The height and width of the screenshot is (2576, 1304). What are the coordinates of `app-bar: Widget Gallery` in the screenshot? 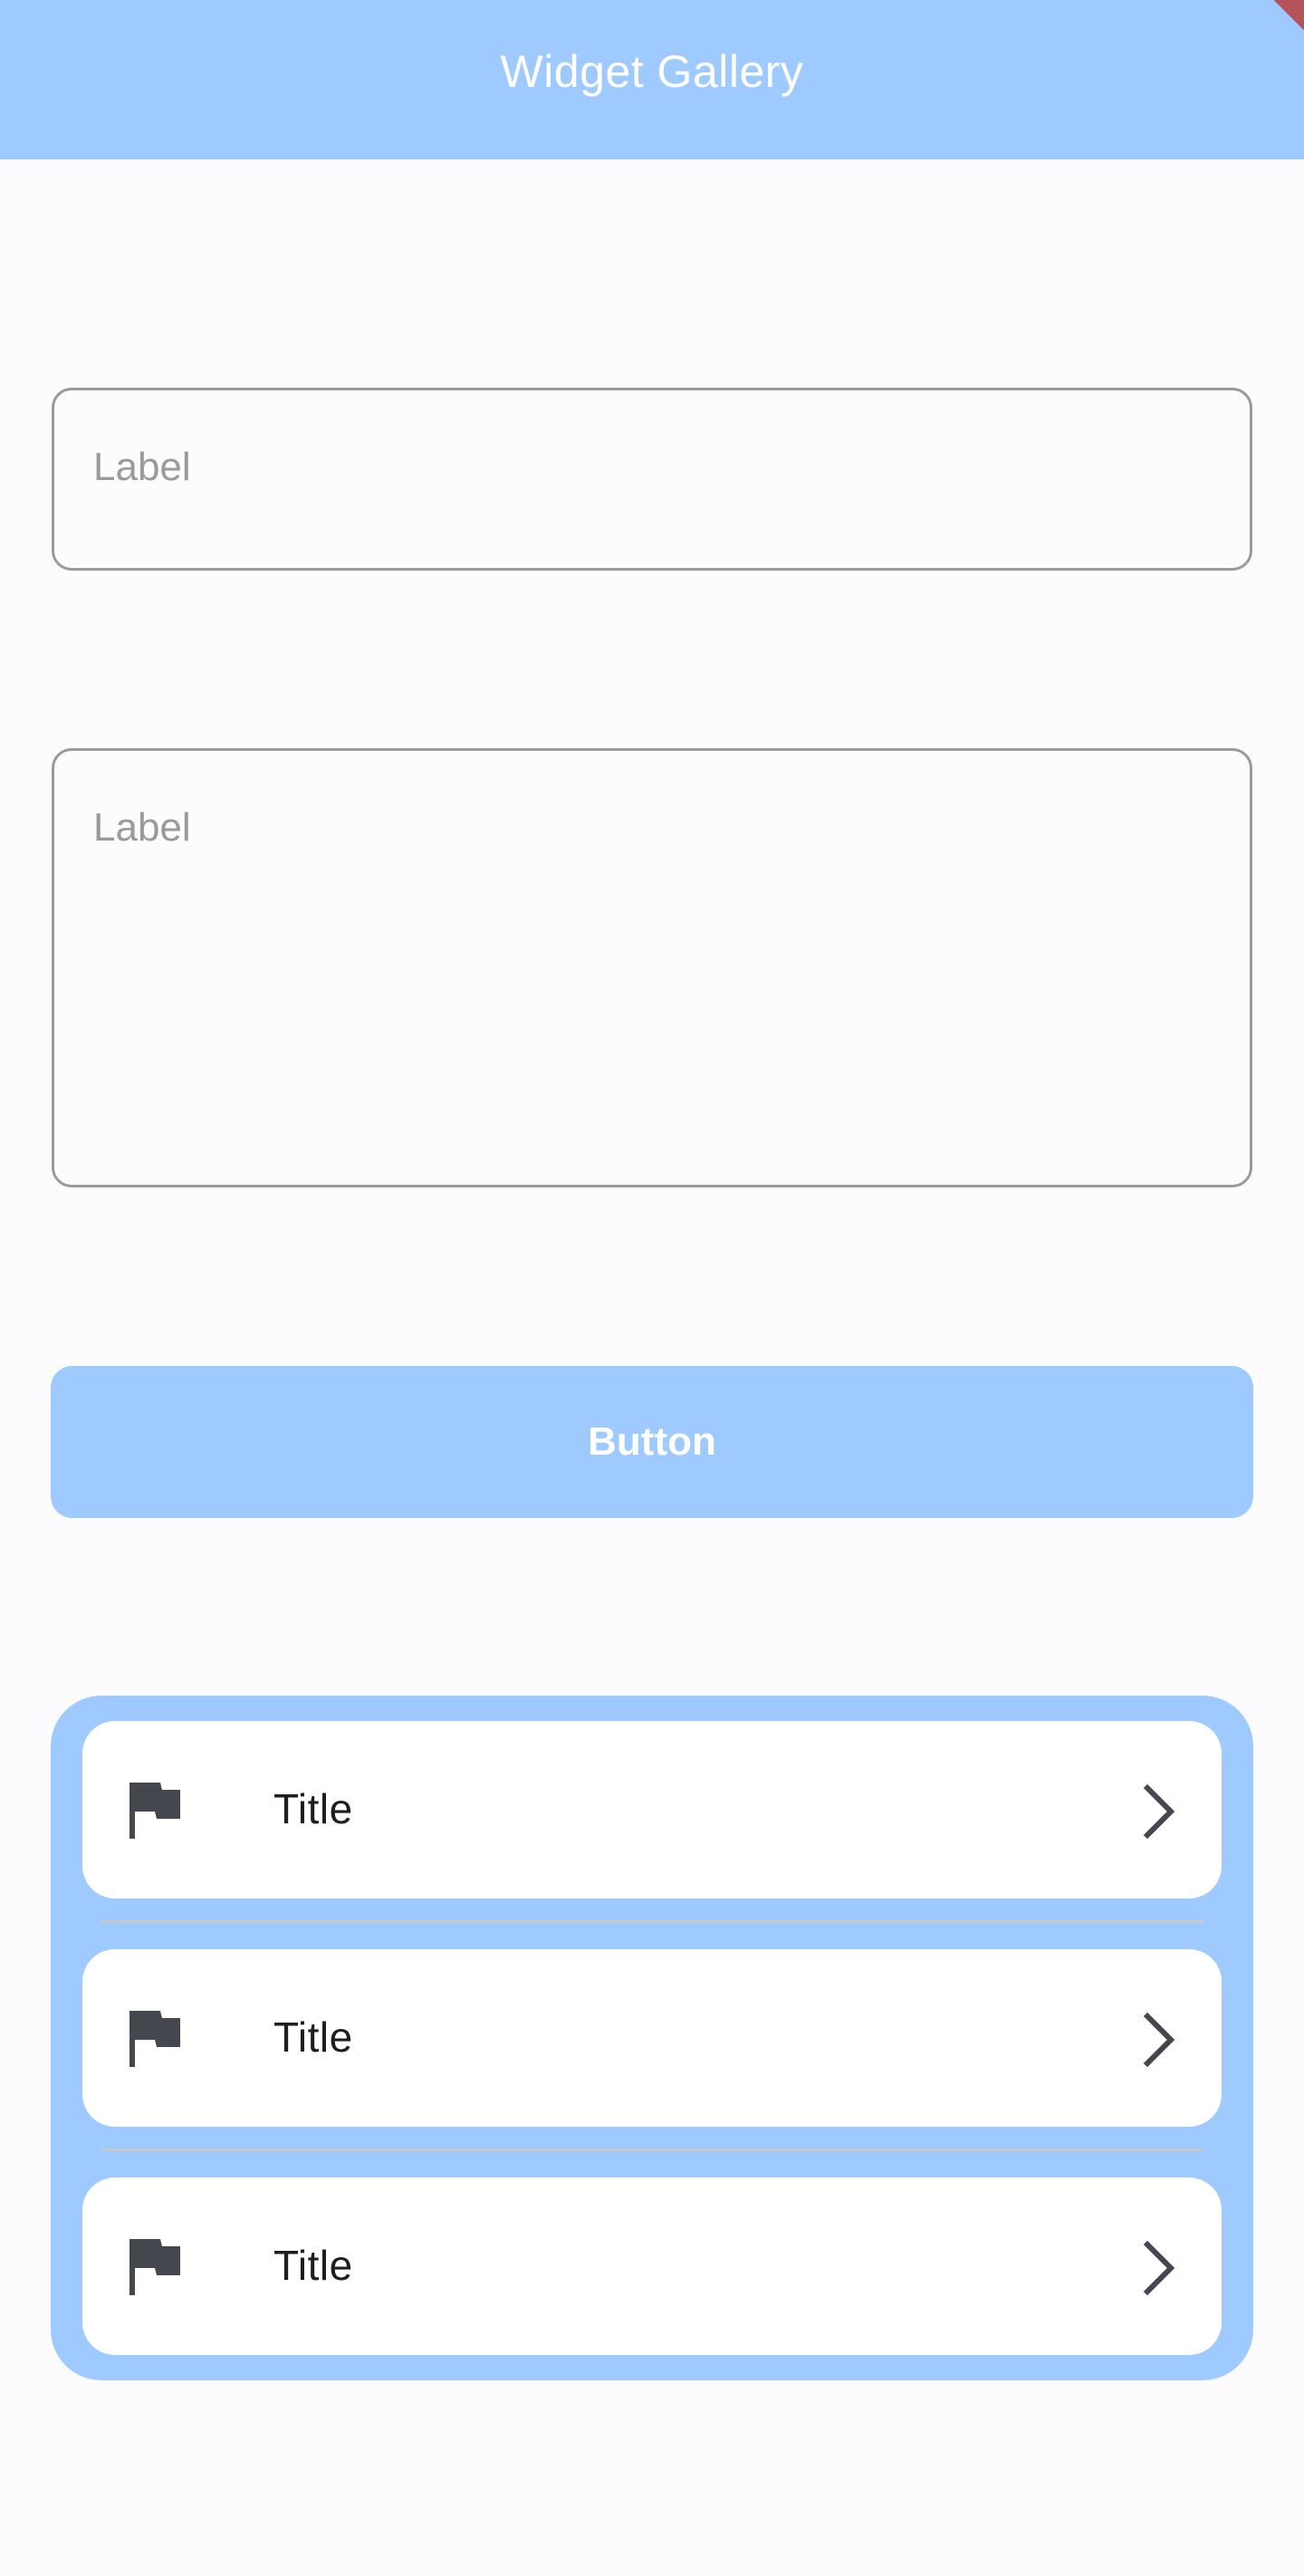 It's located at (652, 79).